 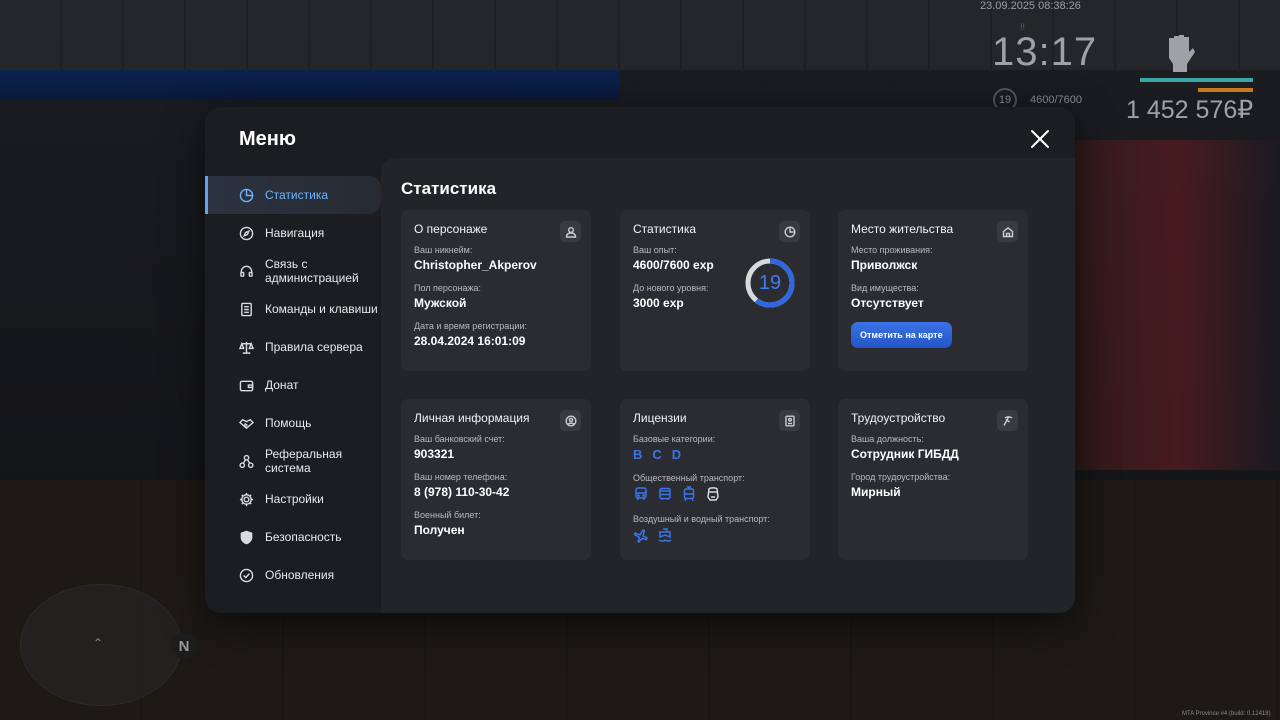 I want to click on sidebar-item-navigation: Навигация, so click(x=293, y=233).